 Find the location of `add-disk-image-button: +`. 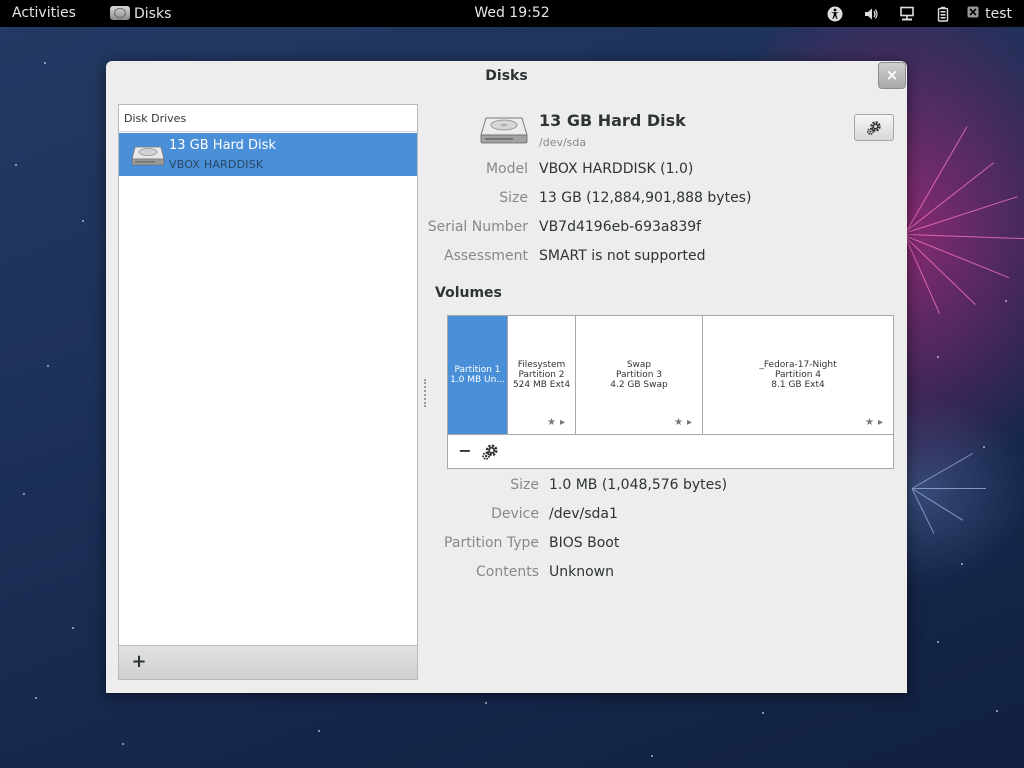

add-disk-image-button: + is located at coordinates (139, 662).